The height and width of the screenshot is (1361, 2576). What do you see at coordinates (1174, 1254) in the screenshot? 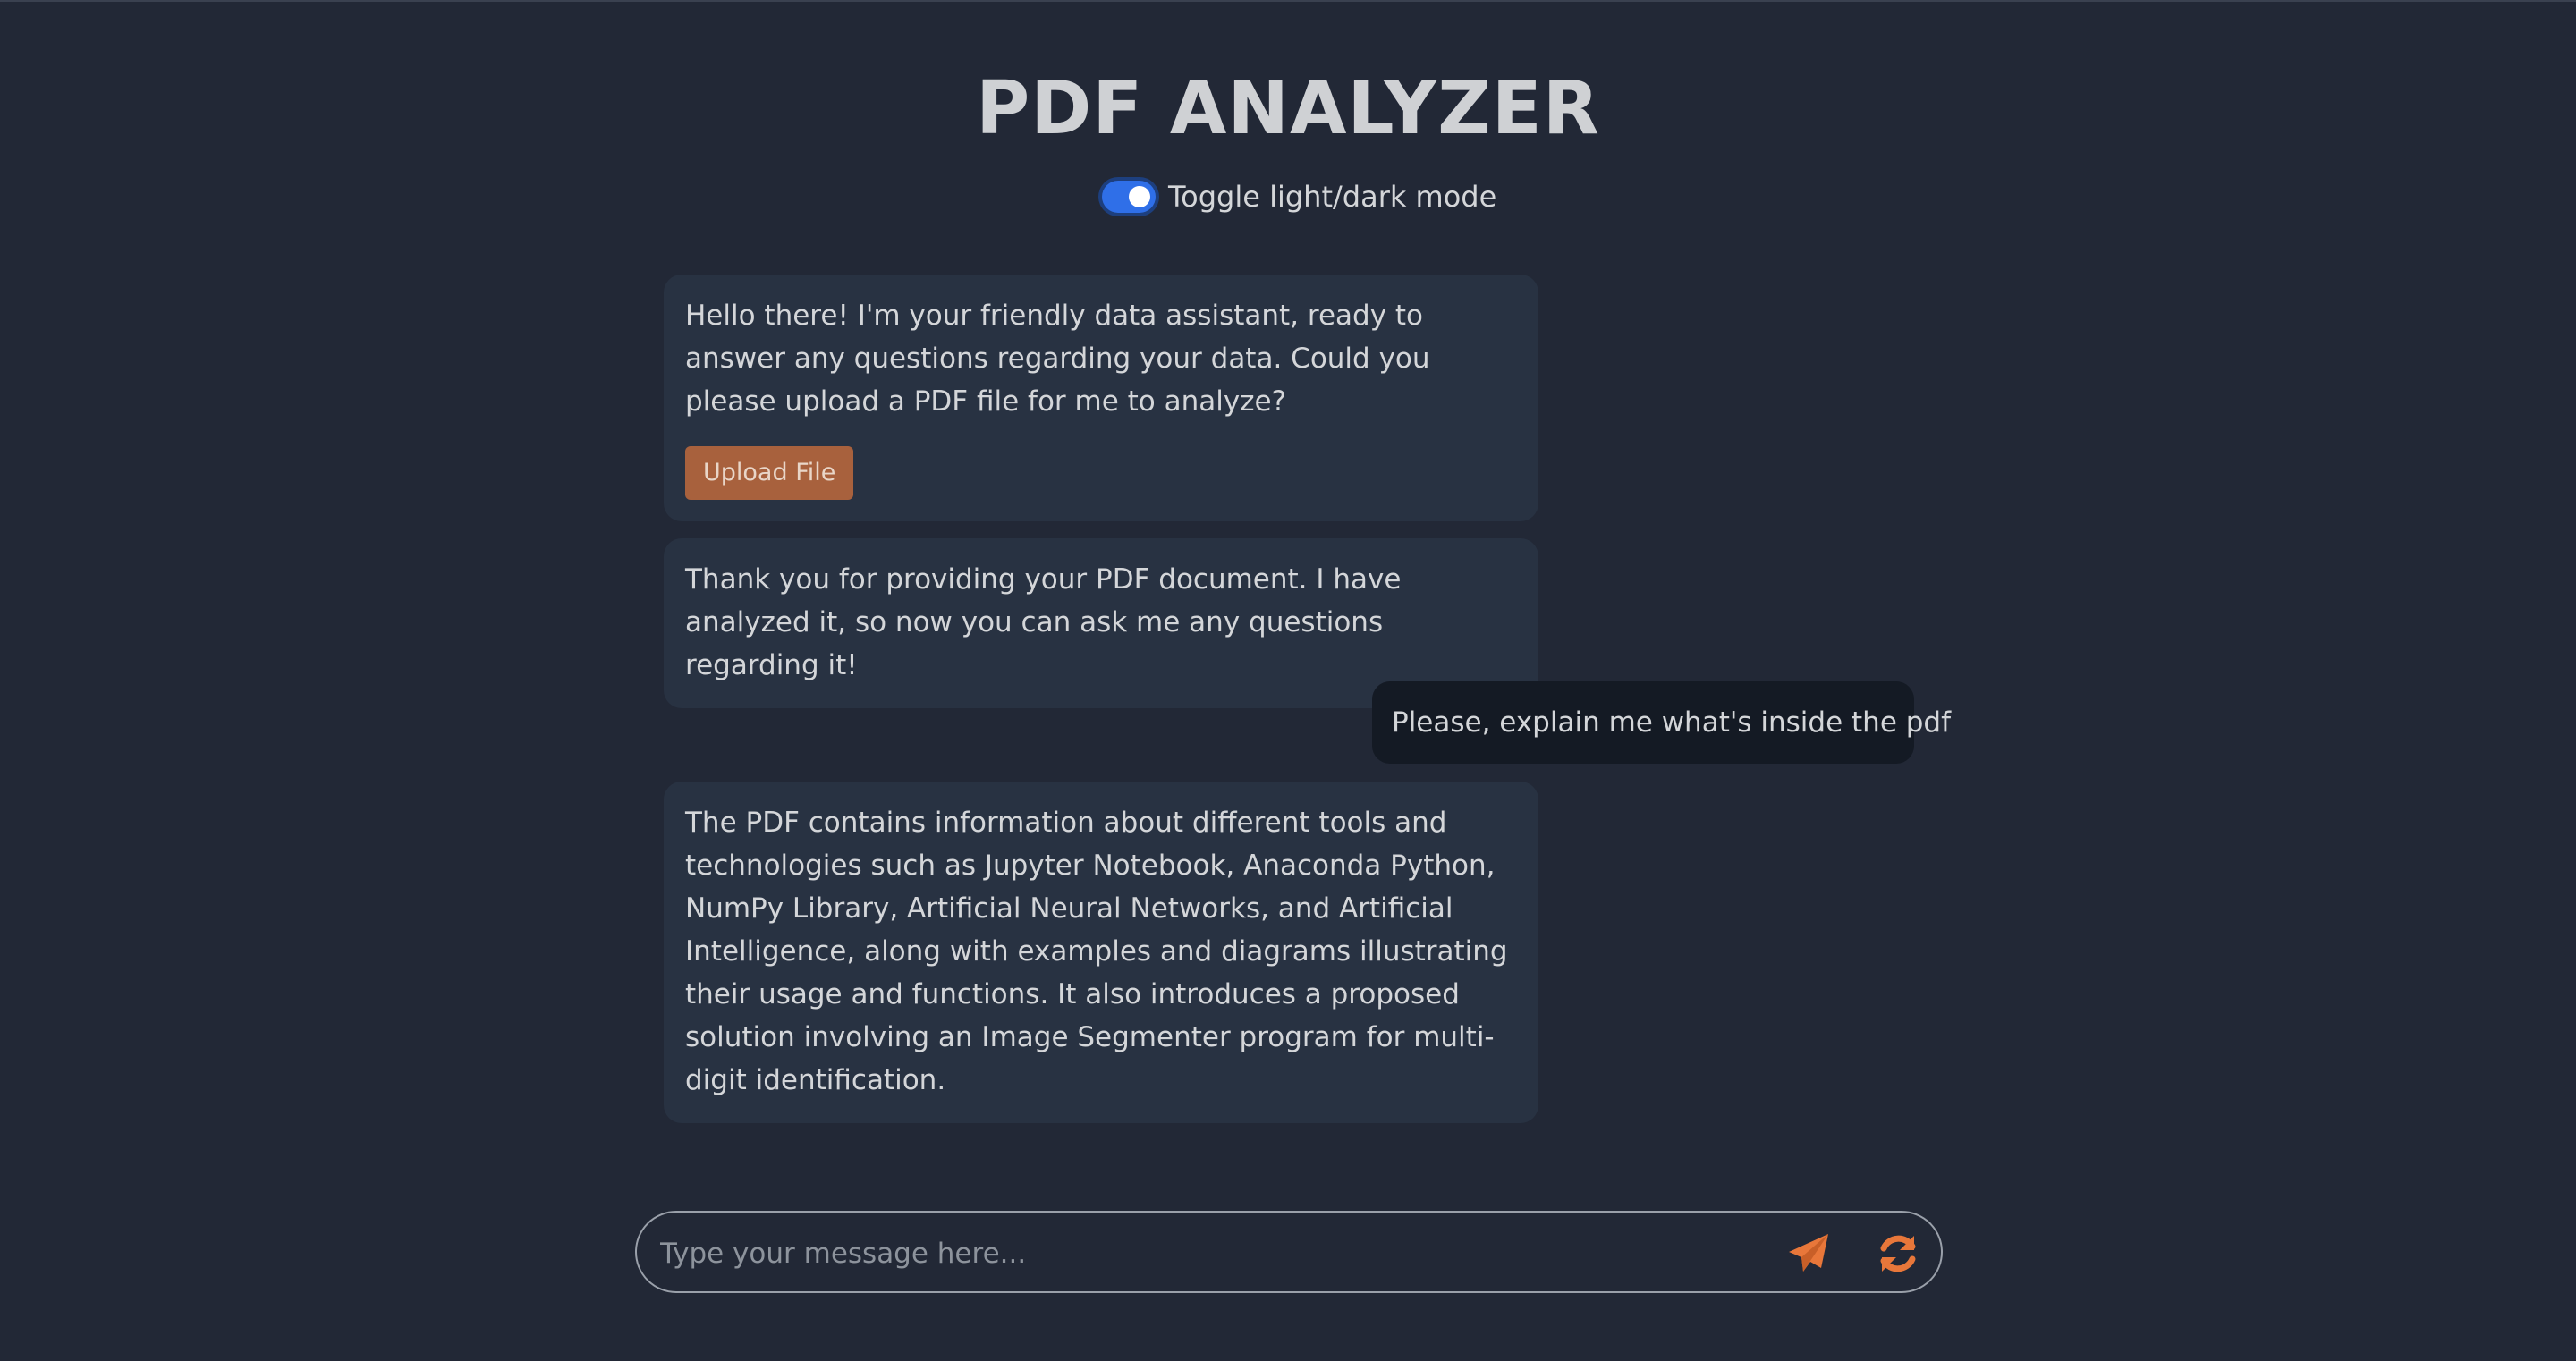
I see `message-input` at bounding box center [1174, 1254].